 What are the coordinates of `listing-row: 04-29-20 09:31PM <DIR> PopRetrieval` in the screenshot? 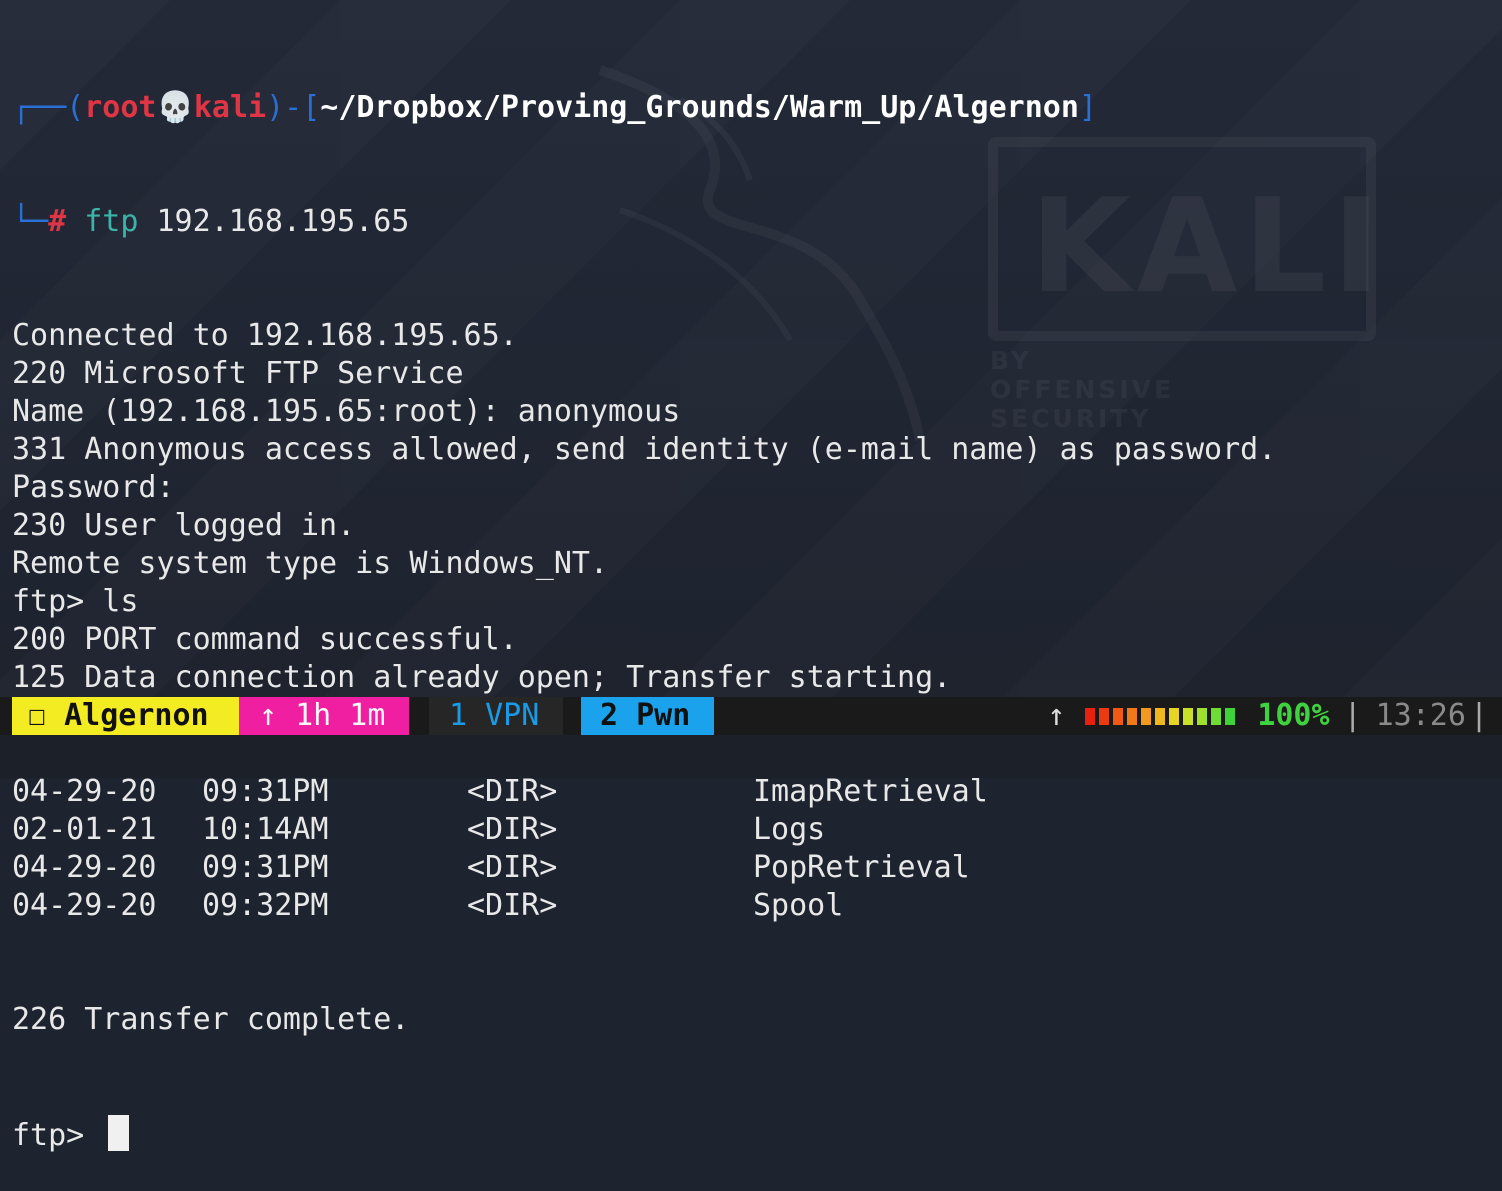 It's located at (757, 868).